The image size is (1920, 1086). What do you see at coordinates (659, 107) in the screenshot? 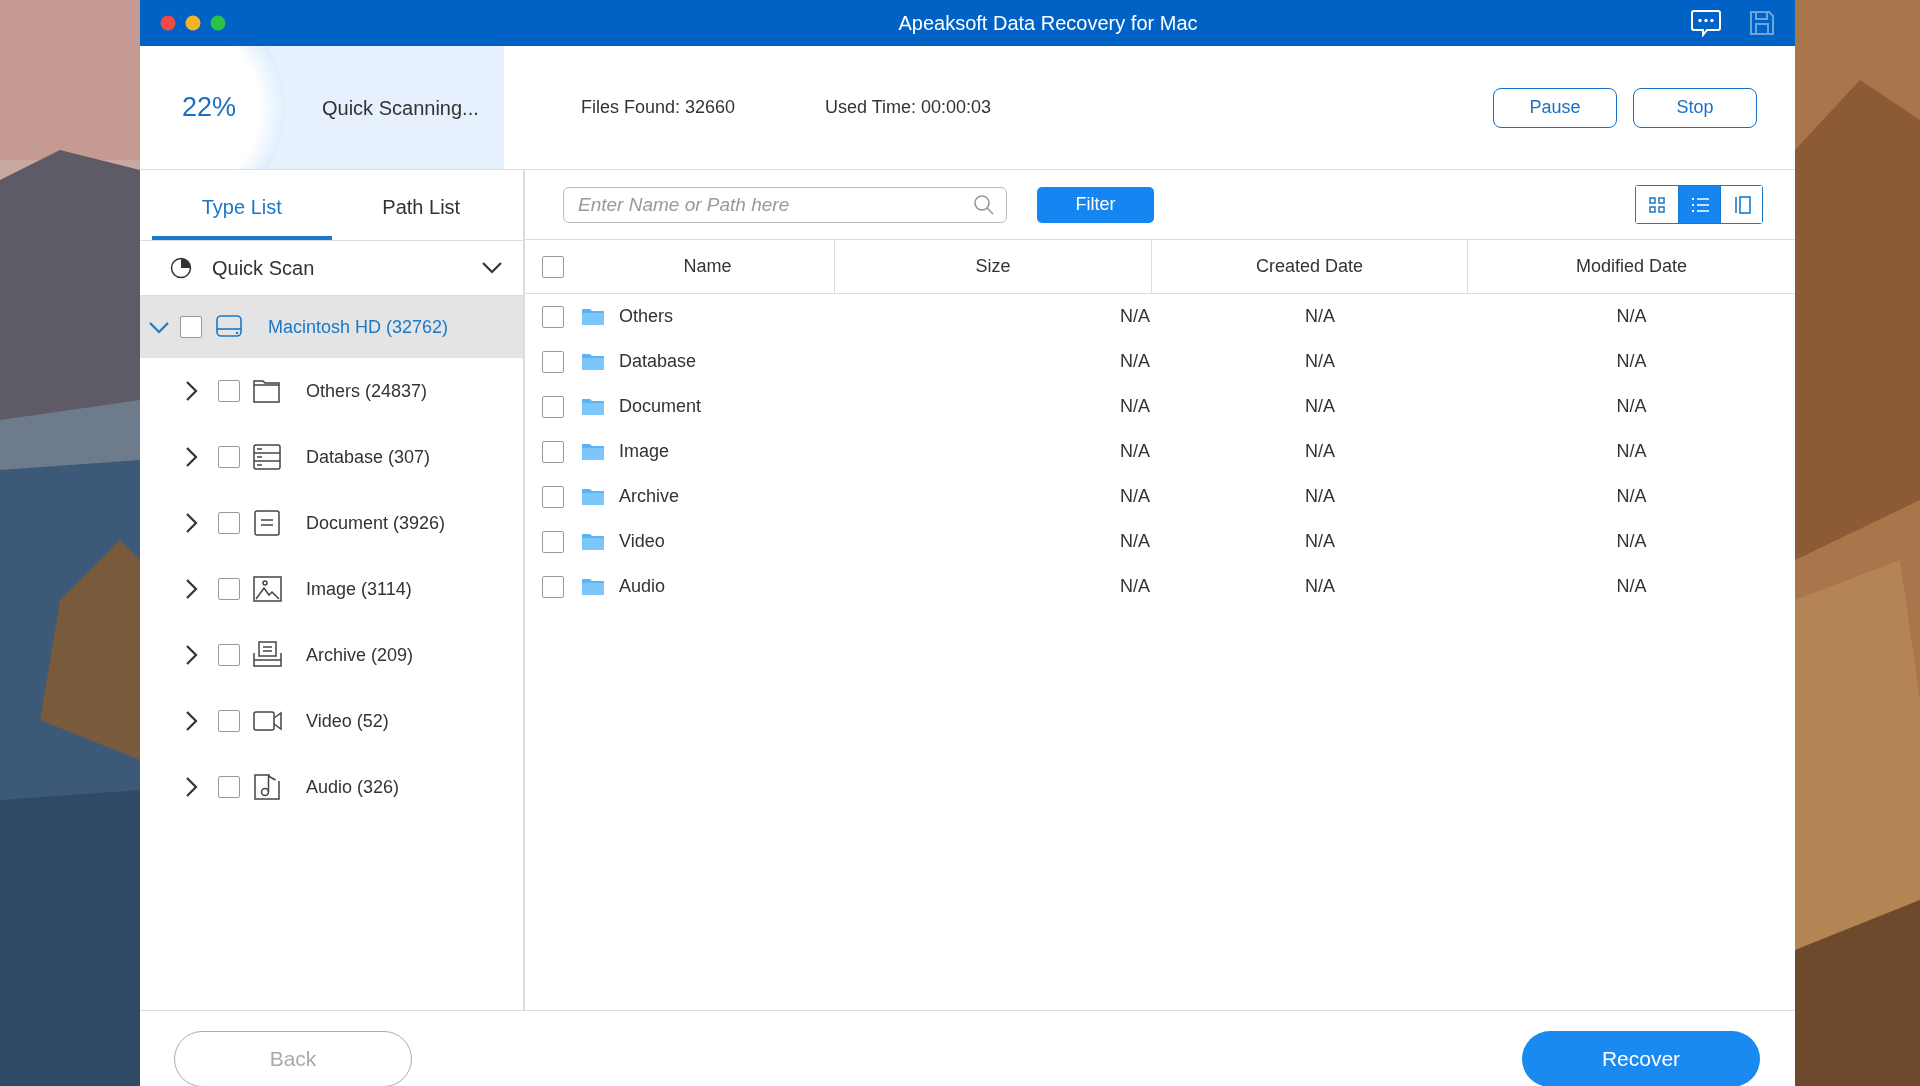
I see `files-found: Files Found: 32660` at bounding box center [659, 107].